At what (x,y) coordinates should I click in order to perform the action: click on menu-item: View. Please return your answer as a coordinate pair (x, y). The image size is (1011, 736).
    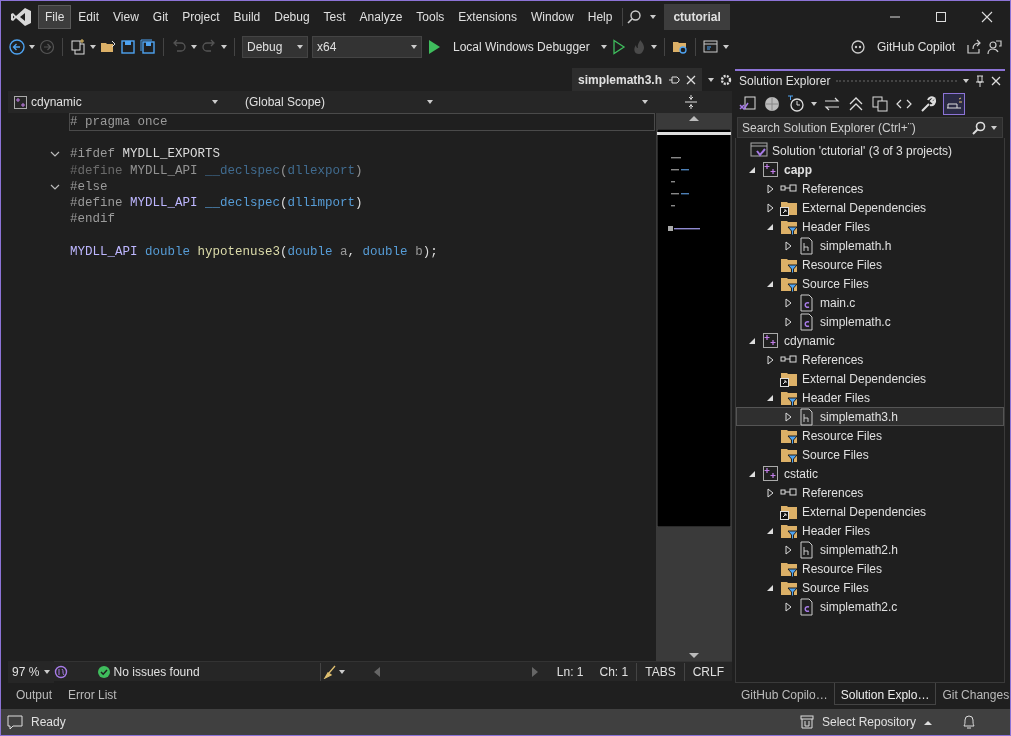
    Looking at the image, I should click on (126, 16).